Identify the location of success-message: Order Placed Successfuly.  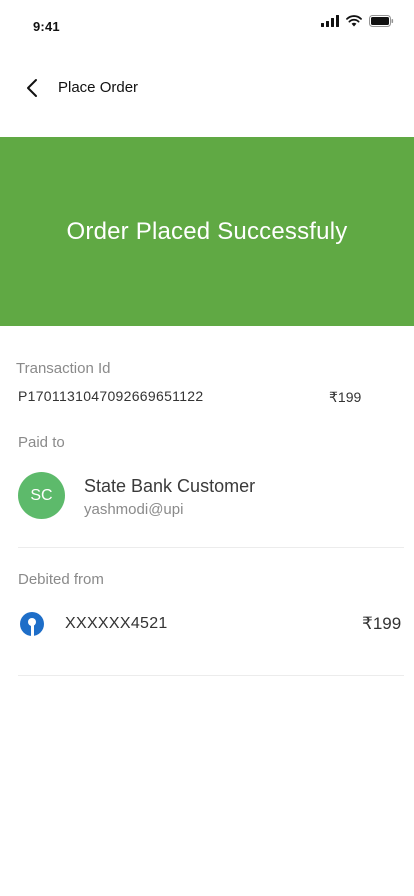
(207, 231).